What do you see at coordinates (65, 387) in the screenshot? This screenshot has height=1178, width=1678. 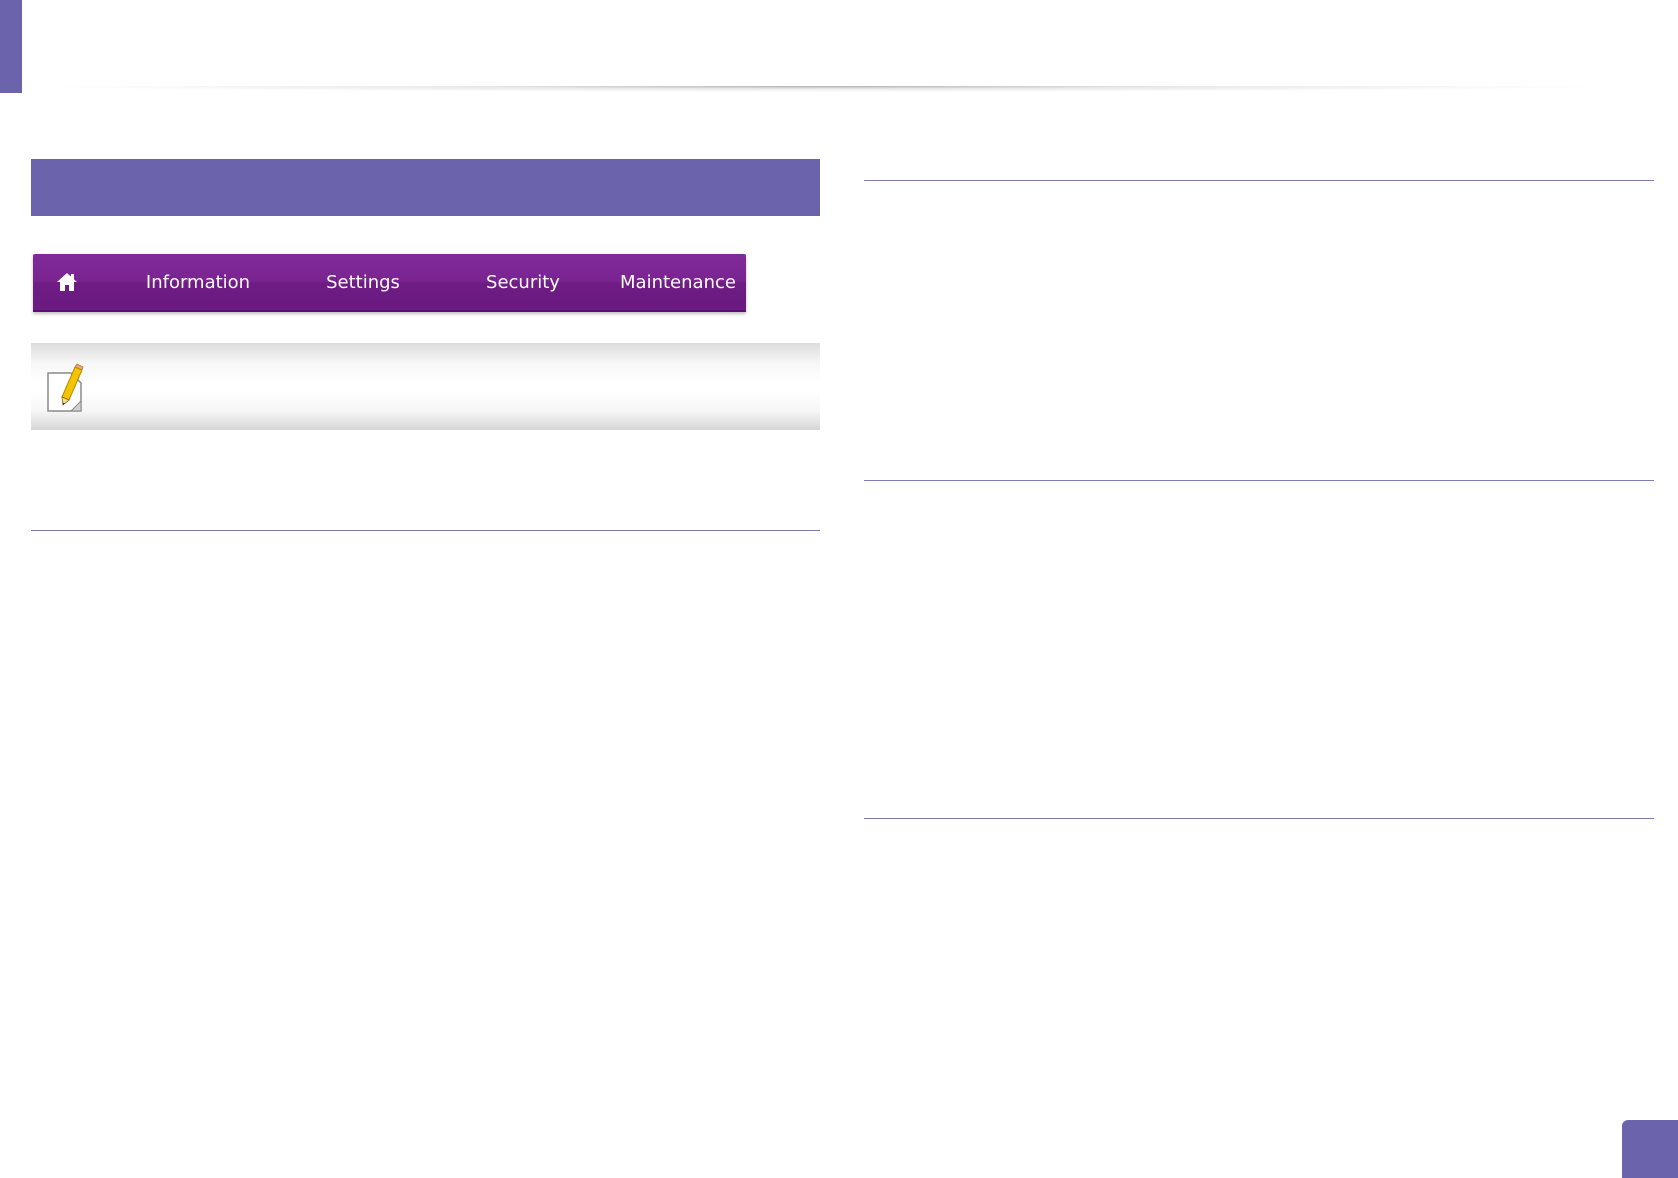 I see `note-pencil-icon` at bounding box center [65, 387].